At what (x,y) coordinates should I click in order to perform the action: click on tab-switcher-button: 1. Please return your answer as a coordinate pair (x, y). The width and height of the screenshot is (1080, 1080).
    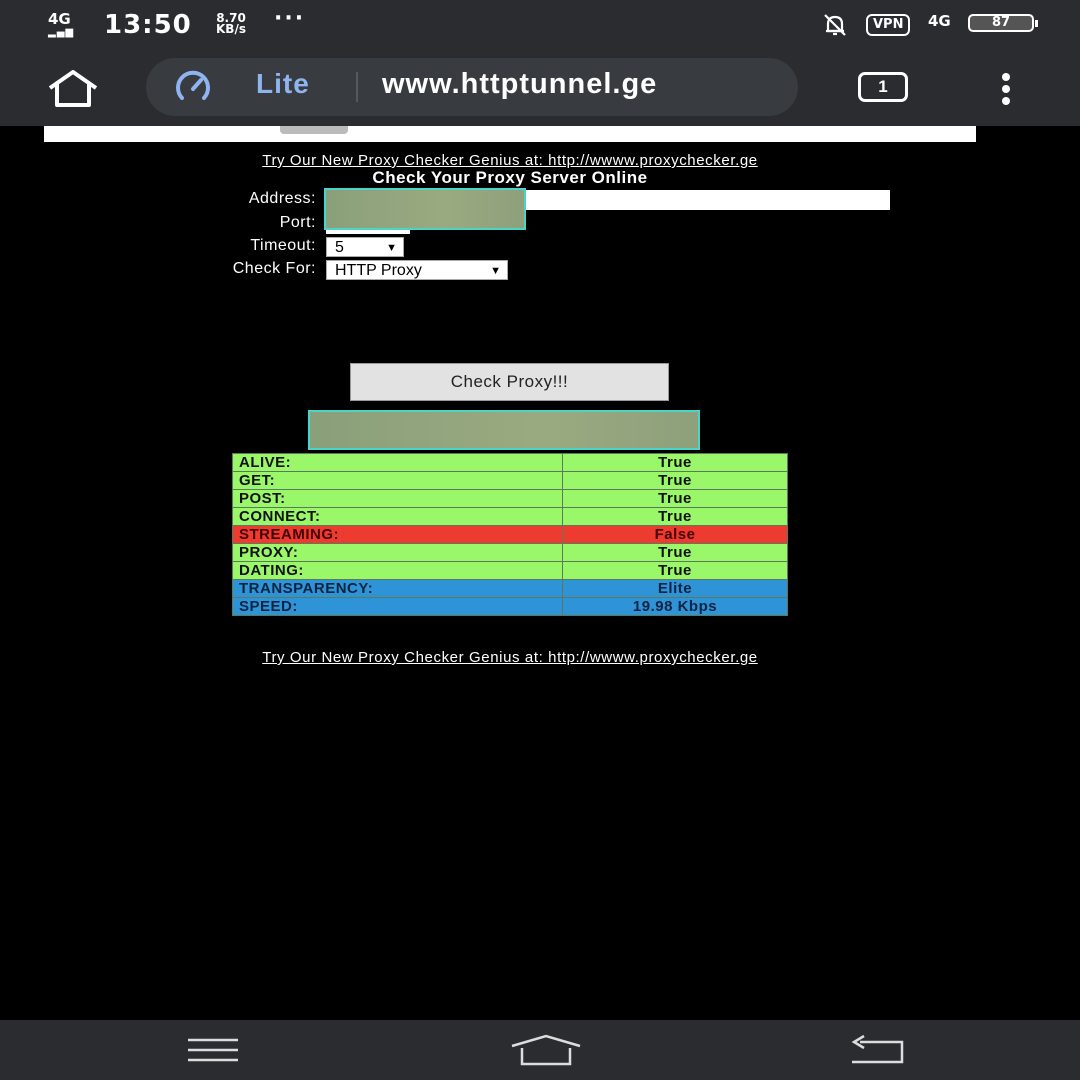
    Looking at the image, I should click on (883, 87).